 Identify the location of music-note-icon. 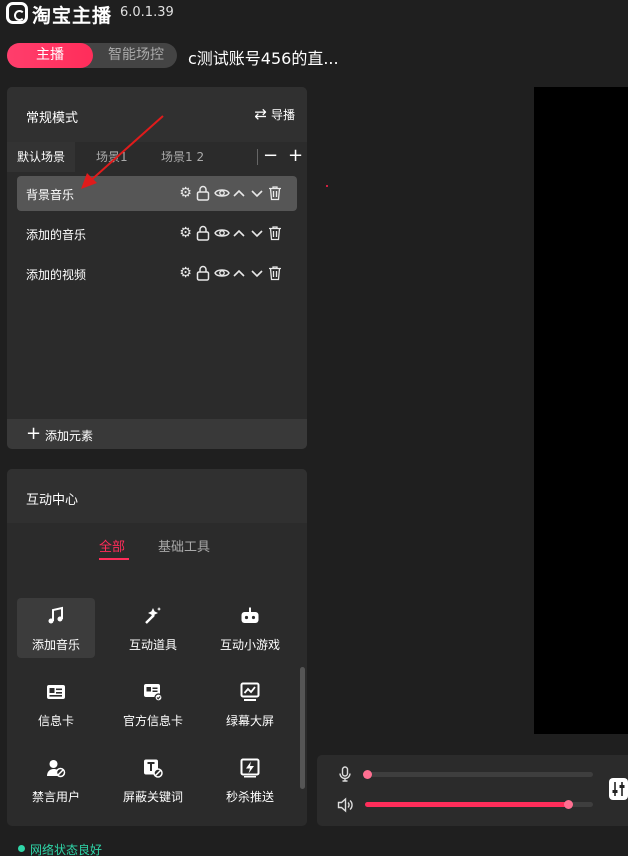
(55, 615).